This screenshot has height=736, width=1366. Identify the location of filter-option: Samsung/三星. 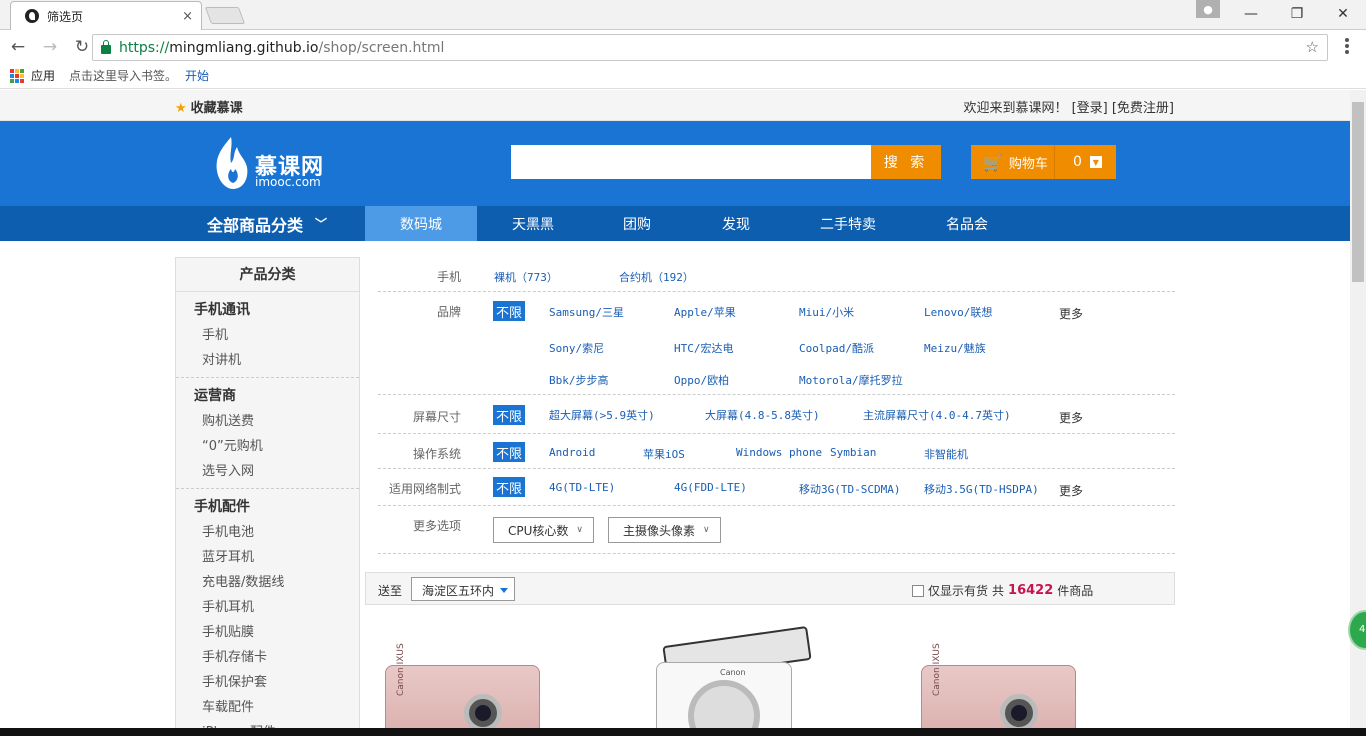
(586, 312).